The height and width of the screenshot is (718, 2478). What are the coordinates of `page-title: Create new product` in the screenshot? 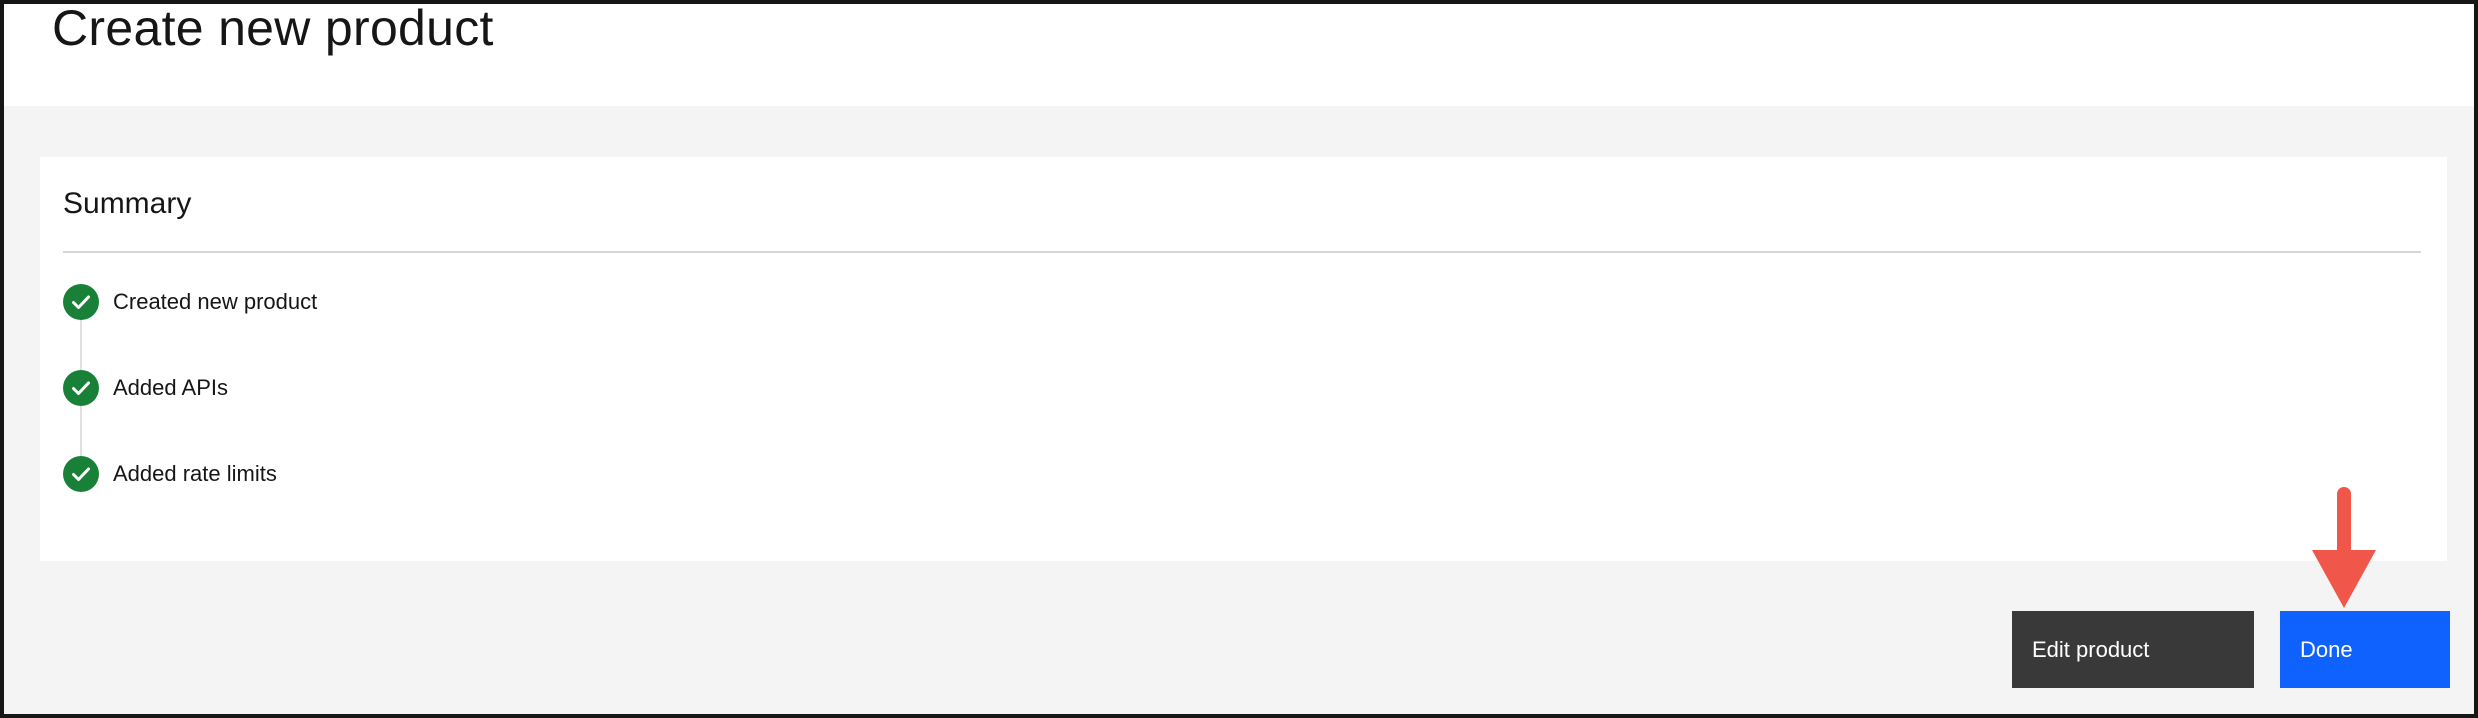 It's located at (273, 28).